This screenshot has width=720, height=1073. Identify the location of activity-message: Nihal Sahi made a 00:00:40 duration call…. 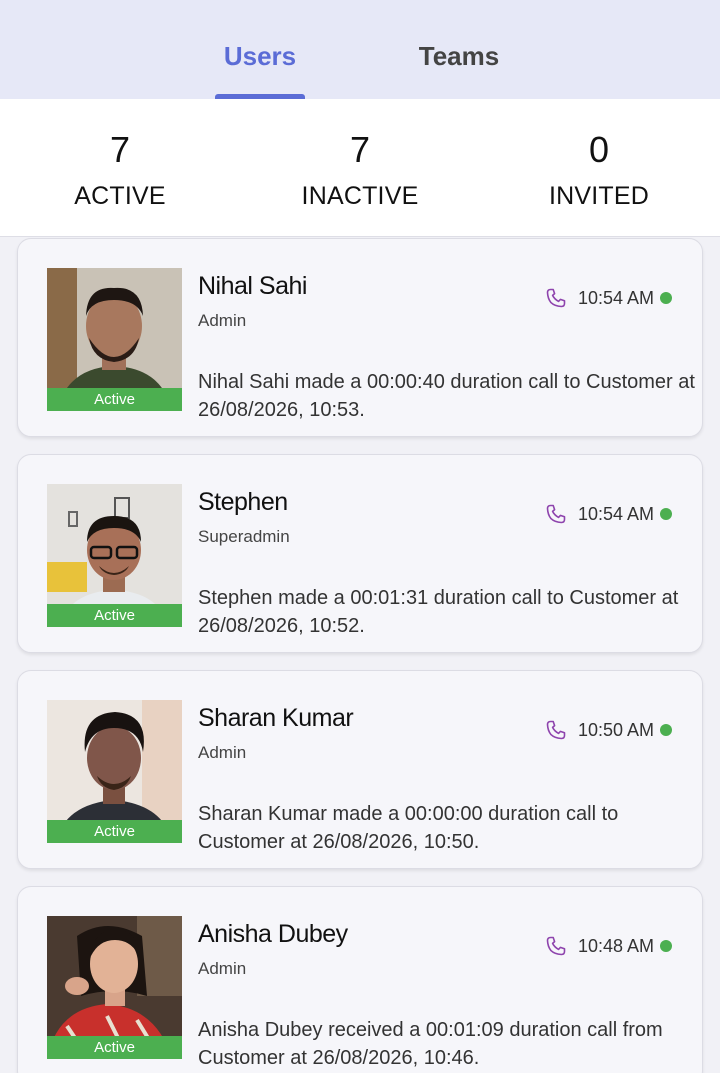
(446, 396).